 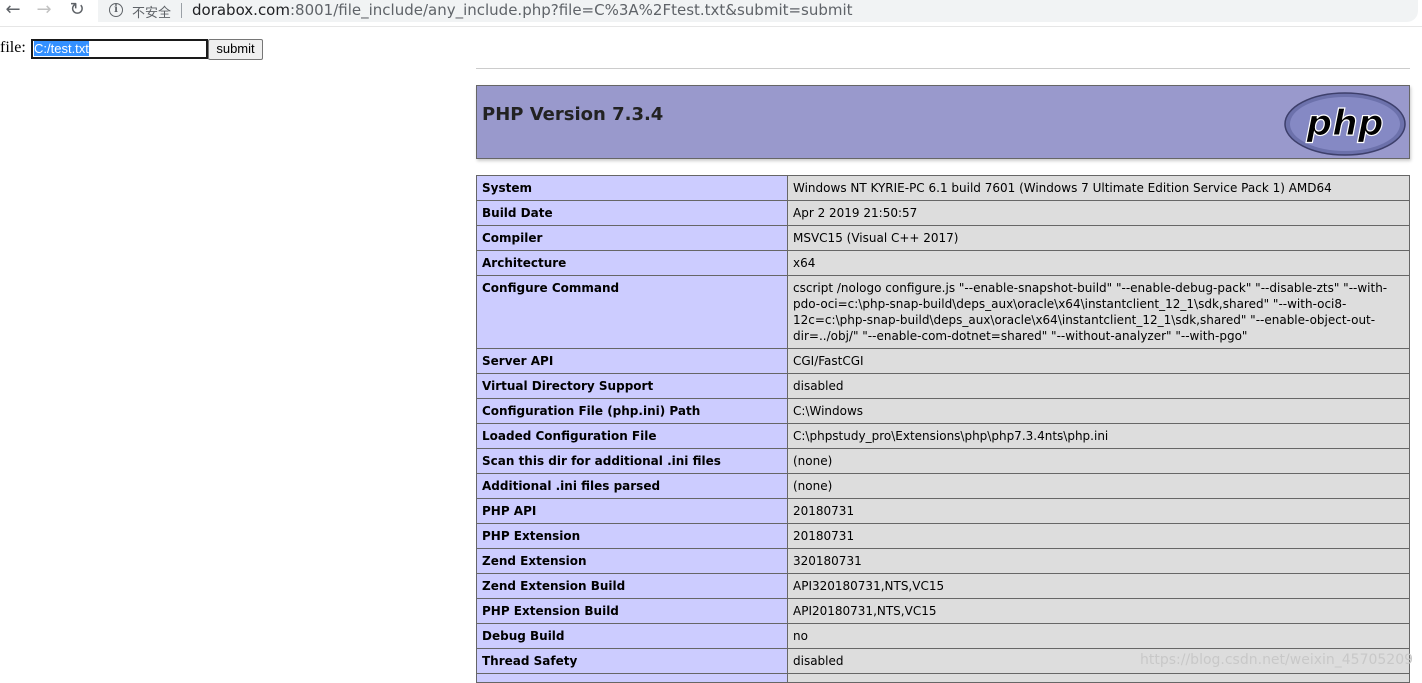 I want to click on row-value: API20180731,NTS,VC15, so click(x=1098, y=611).